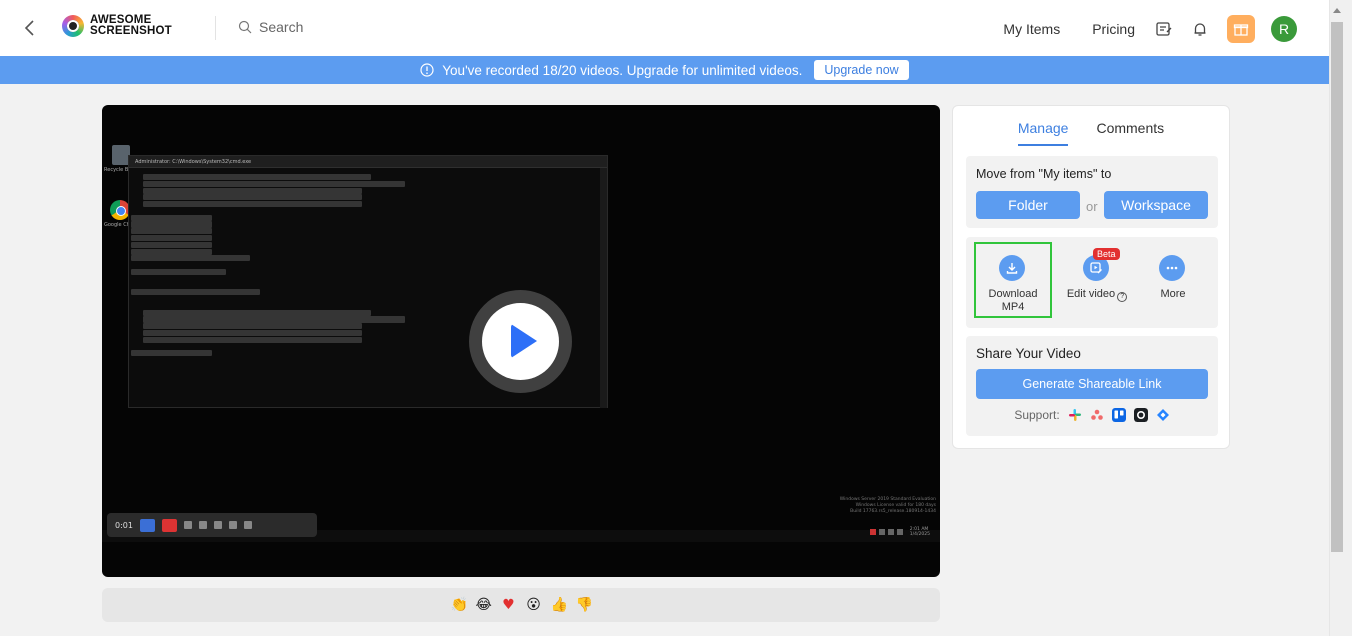  I want to click on pen-icon, so click(232, 525).